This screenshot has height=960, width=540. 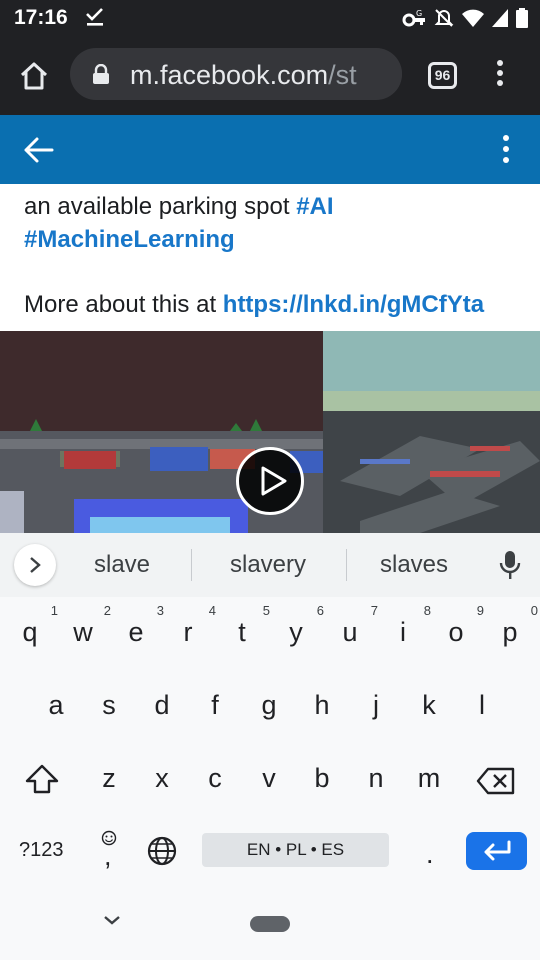 What do you see at coordinates (269, 705) in the screenshot?
I see `key-g: g` at bounding box center [269, 705].